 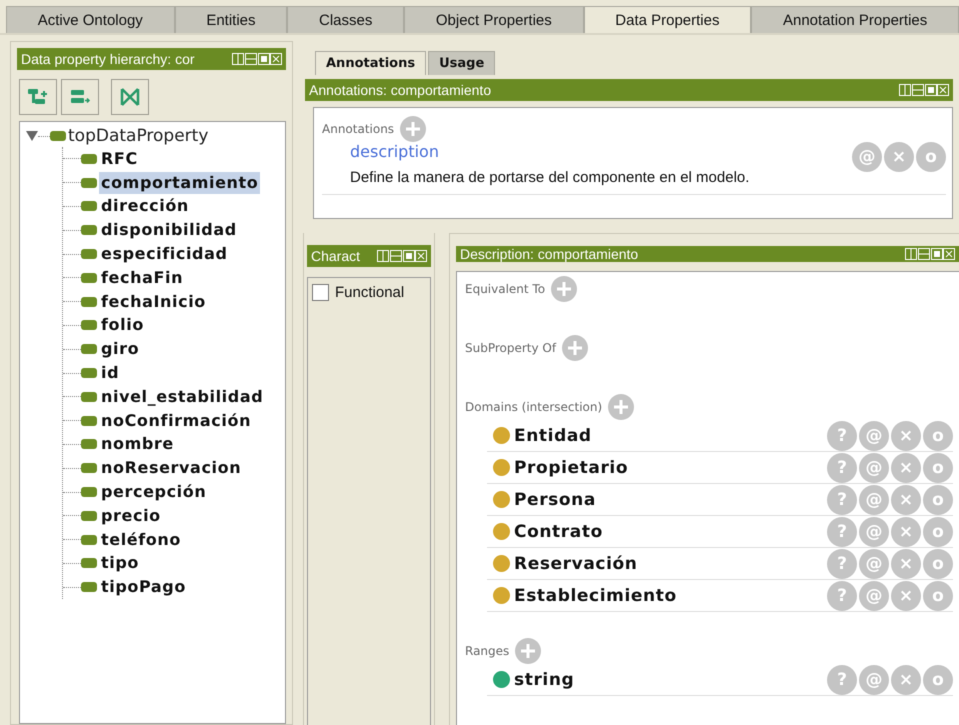 What do you see at coordinates (110, 373) in the screenshot?
I see `tree-item: id` at bounding box center [110, 373].